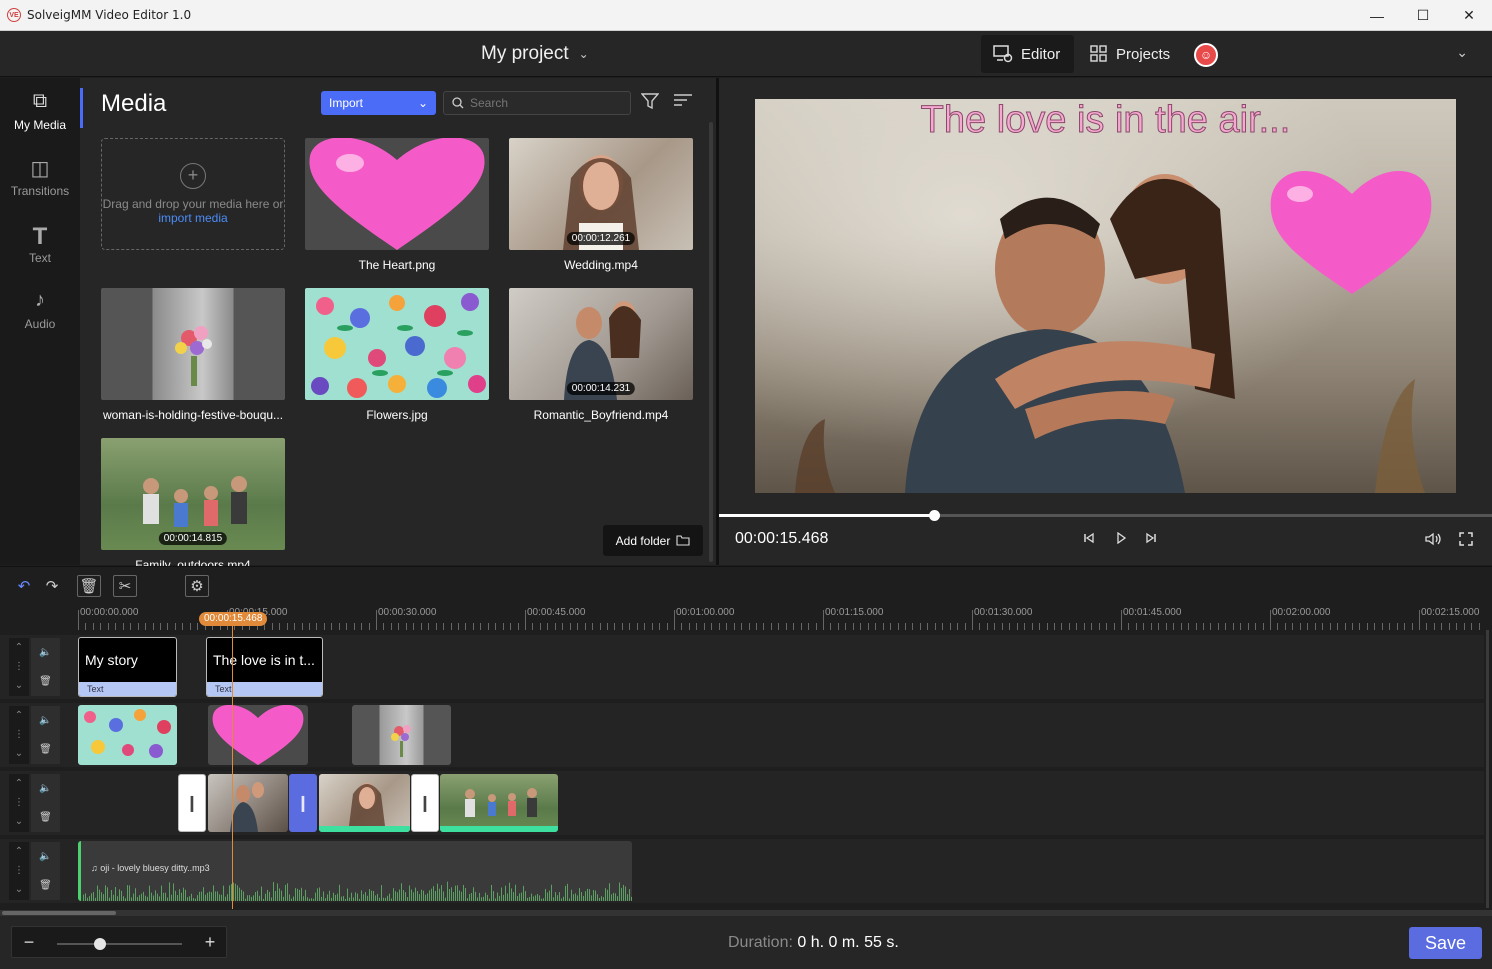 Image resolution: width=1492 pixels, height=969 pixels. What do you see at coordinates (499, 803) in the screenshot?
I see `video-clip-family-outdoors` at bounding box center [499, 803].